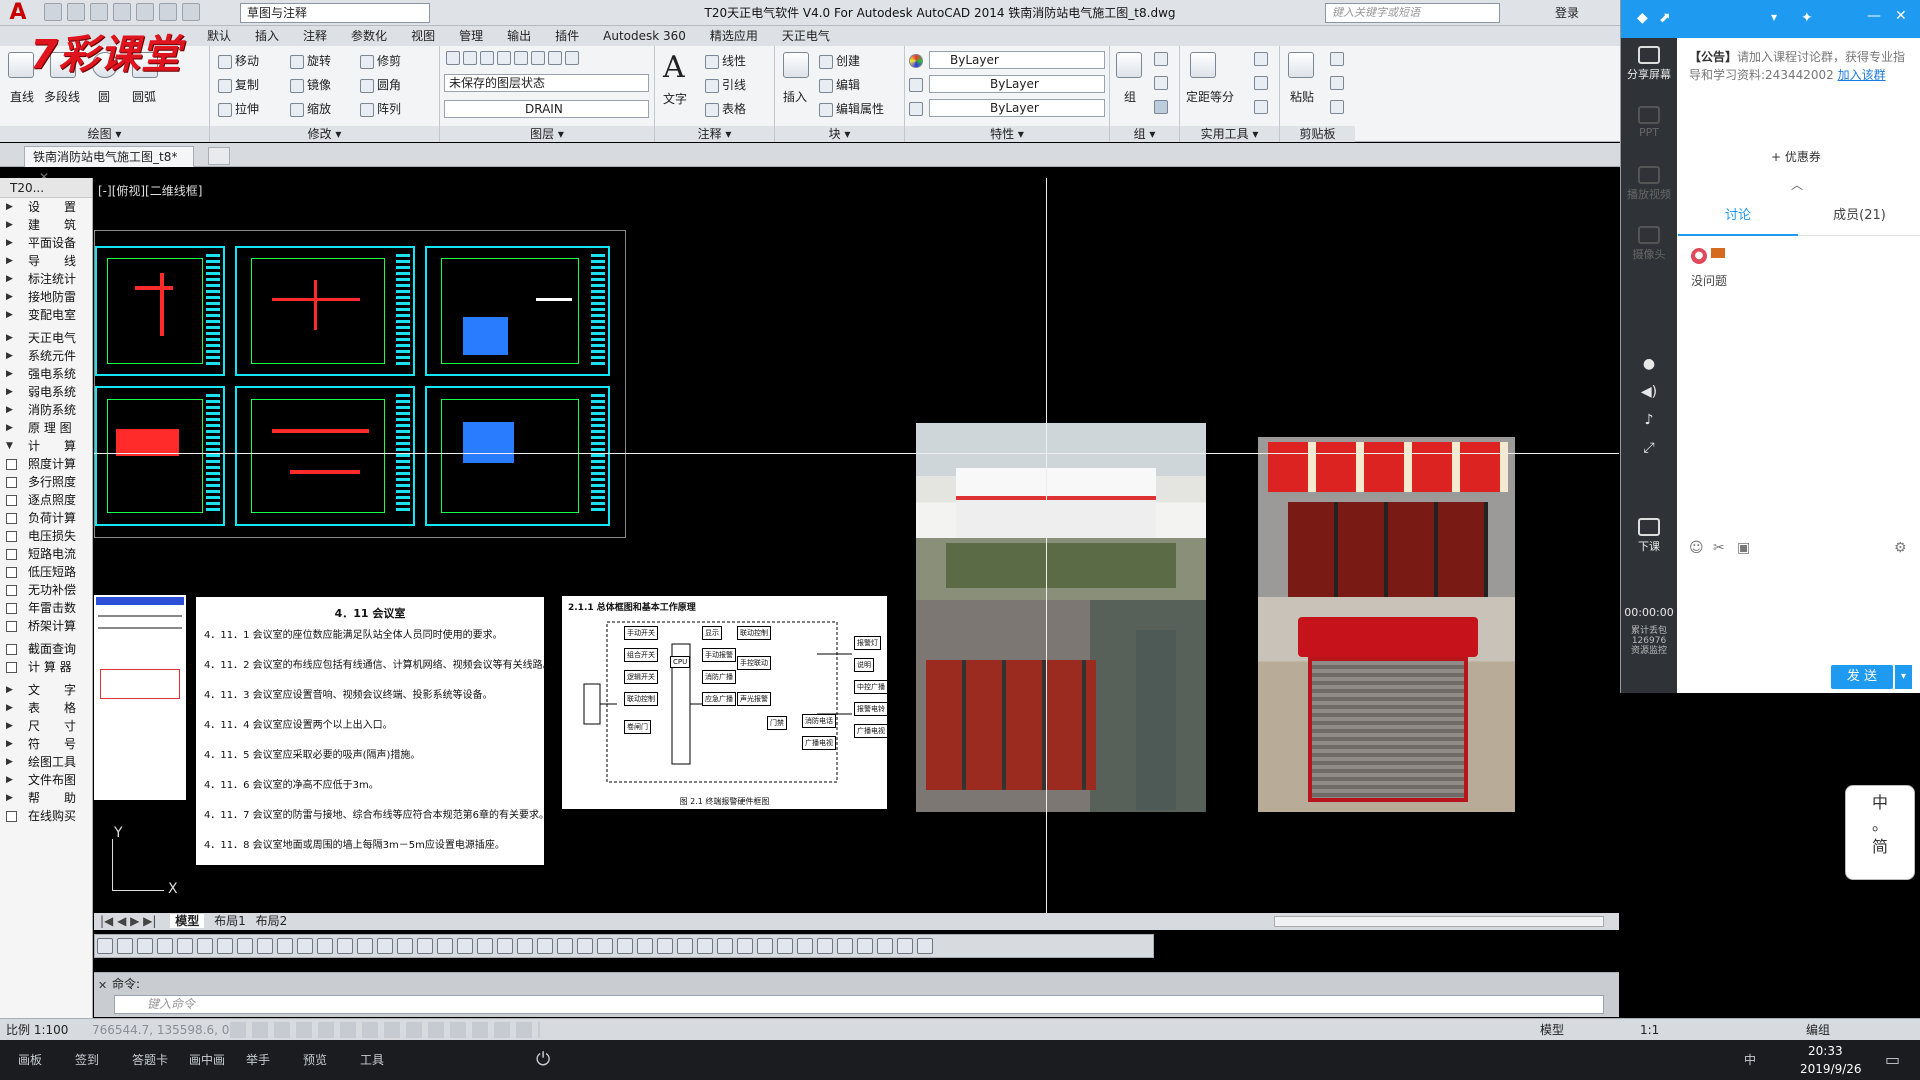 This screenshot has width=1920, height=1080. What do you see at coordinates (102, 985) in the screenshot?
I see `close-command-line-icon: ✕` at bounding box center [102, 985].